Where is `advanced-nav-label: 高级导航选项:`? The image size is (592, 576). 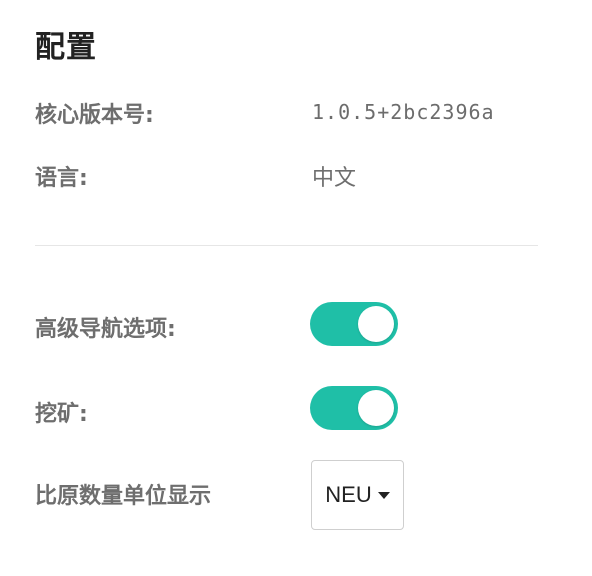 advanced-nav-label: 高级导航选项: is located at coordinates (105, 329).